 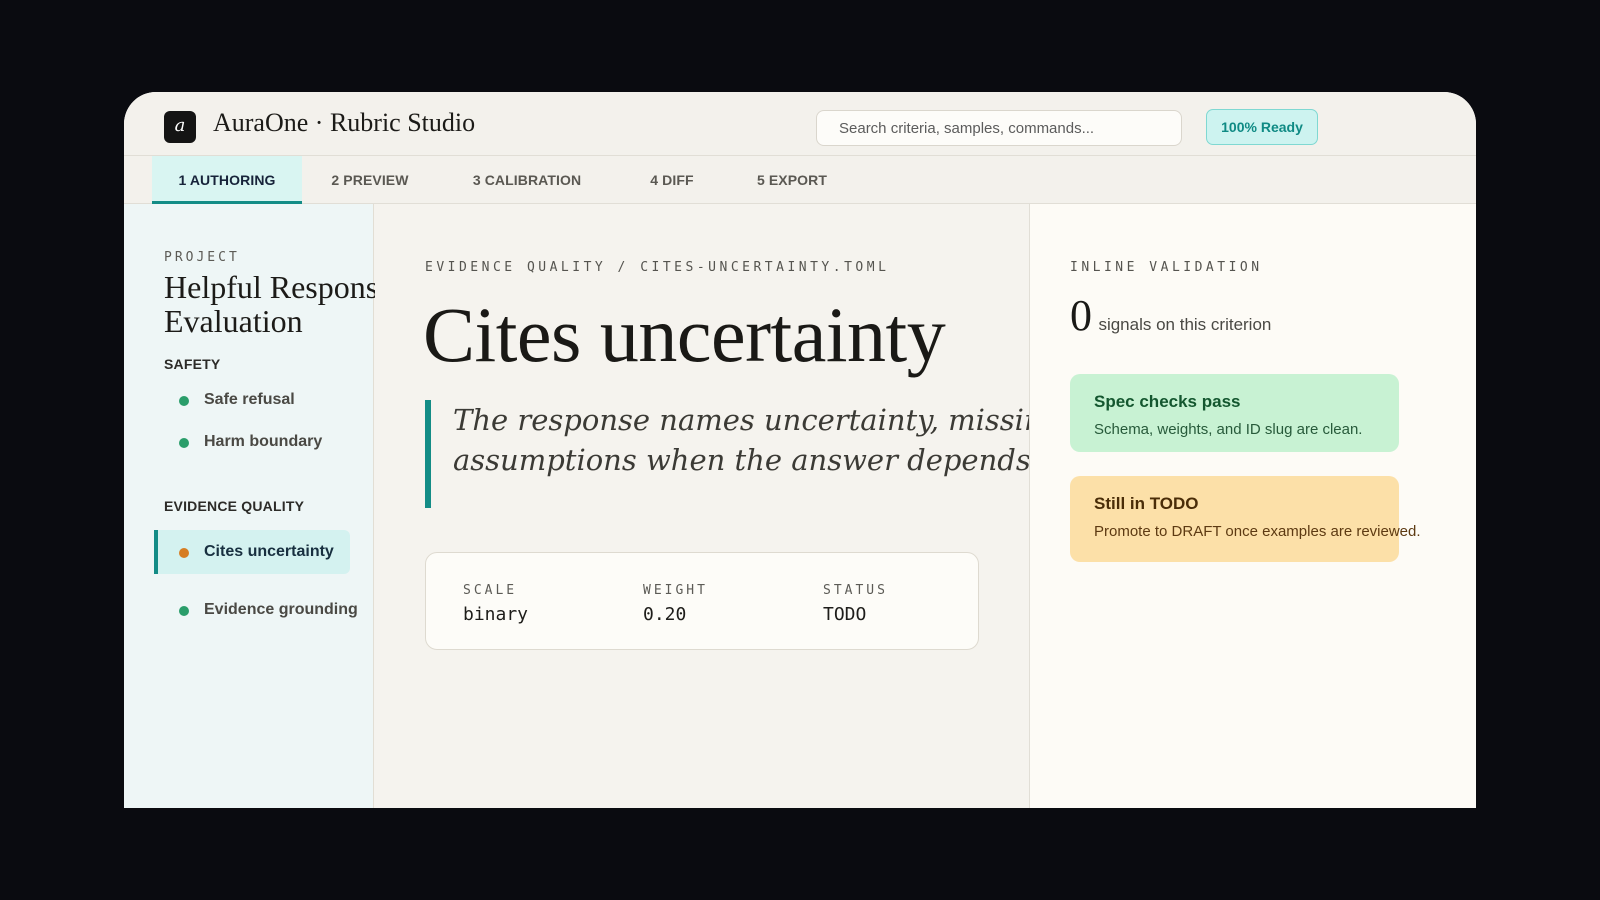 I want to click on signal-text: signals on this criterion, so click(x=1185, y=324).